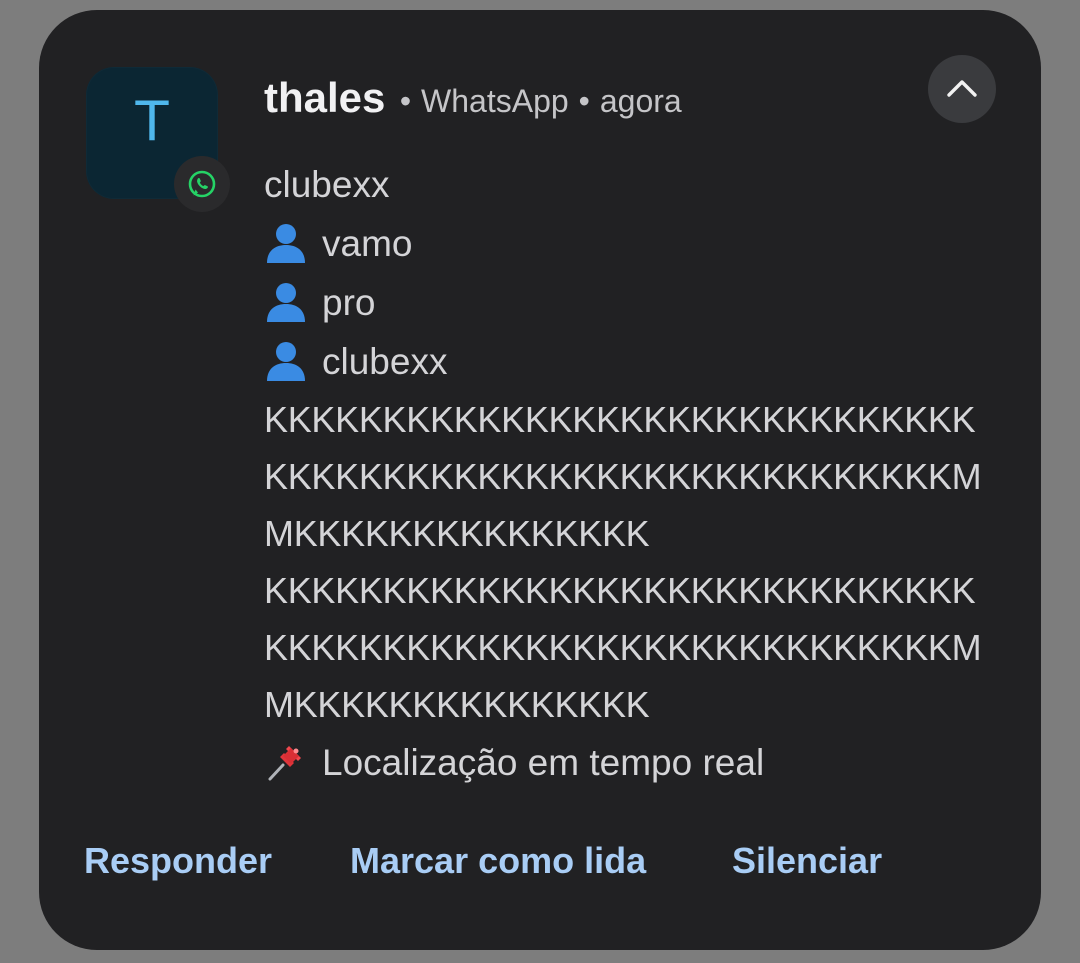 This screenshot has height=963, width=1080. I want to click on mark-as-read-button: Marcar como lida, so click(498, 861).